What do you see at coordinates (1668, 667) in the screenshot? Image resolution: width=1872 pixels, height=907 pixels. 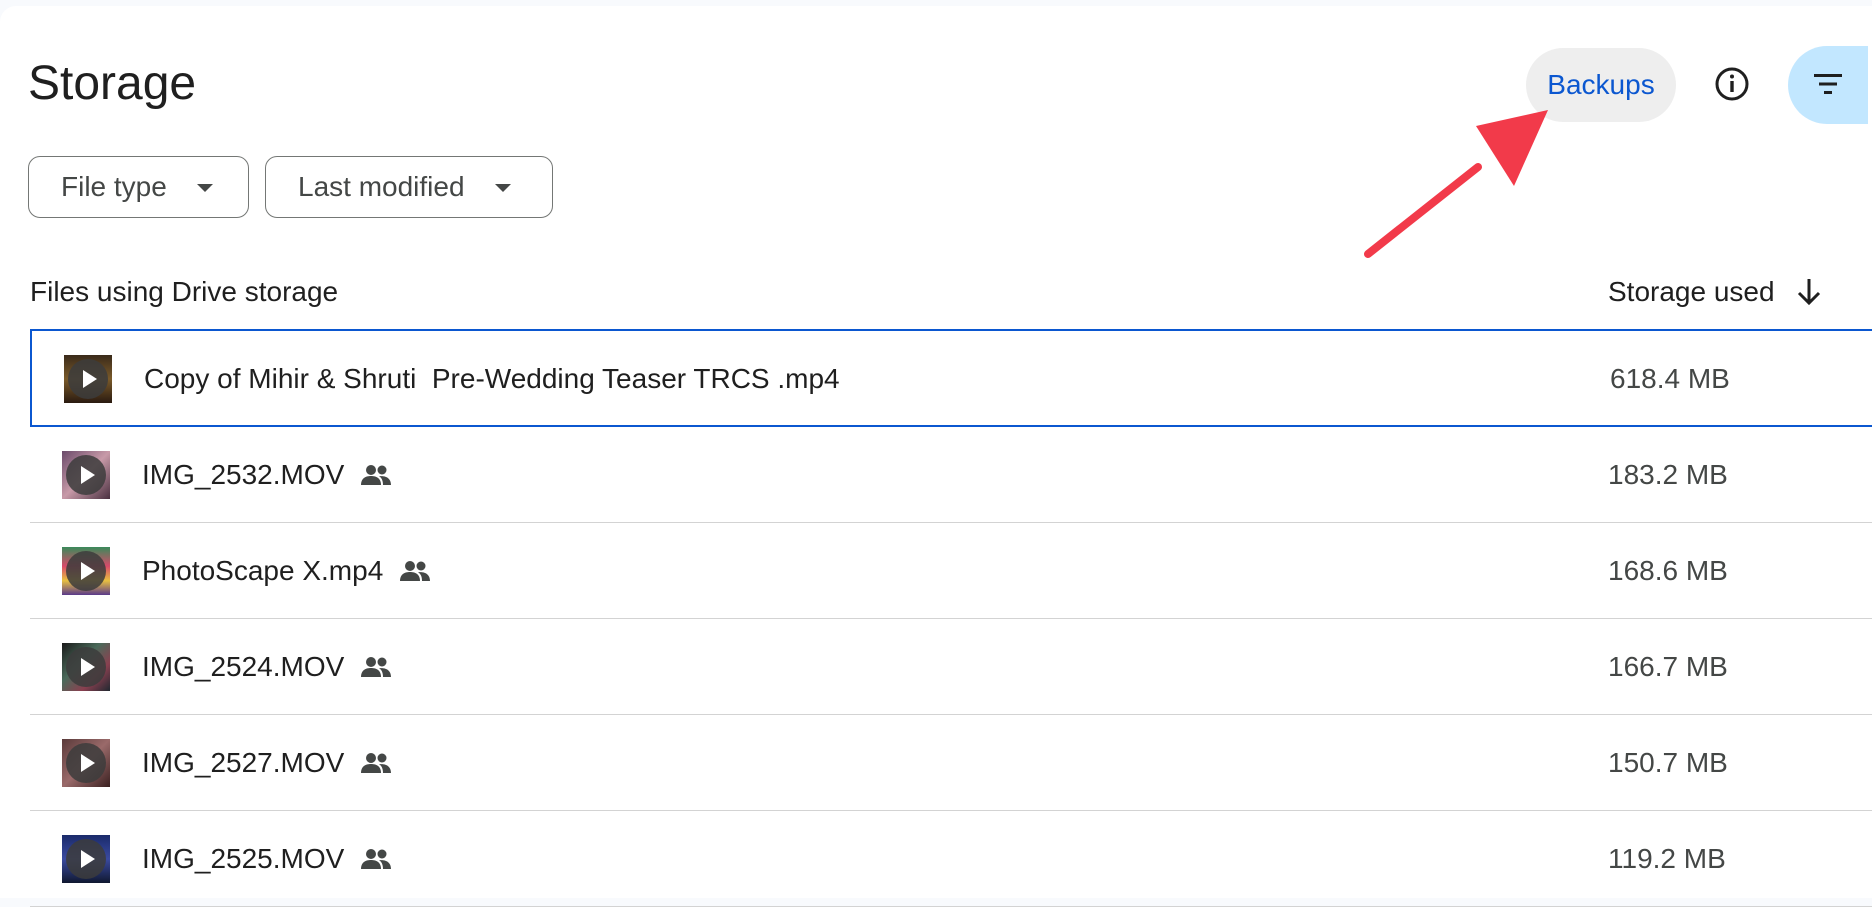 I see `file-size: 166.7 MB` at bounding box center [1668, 667].